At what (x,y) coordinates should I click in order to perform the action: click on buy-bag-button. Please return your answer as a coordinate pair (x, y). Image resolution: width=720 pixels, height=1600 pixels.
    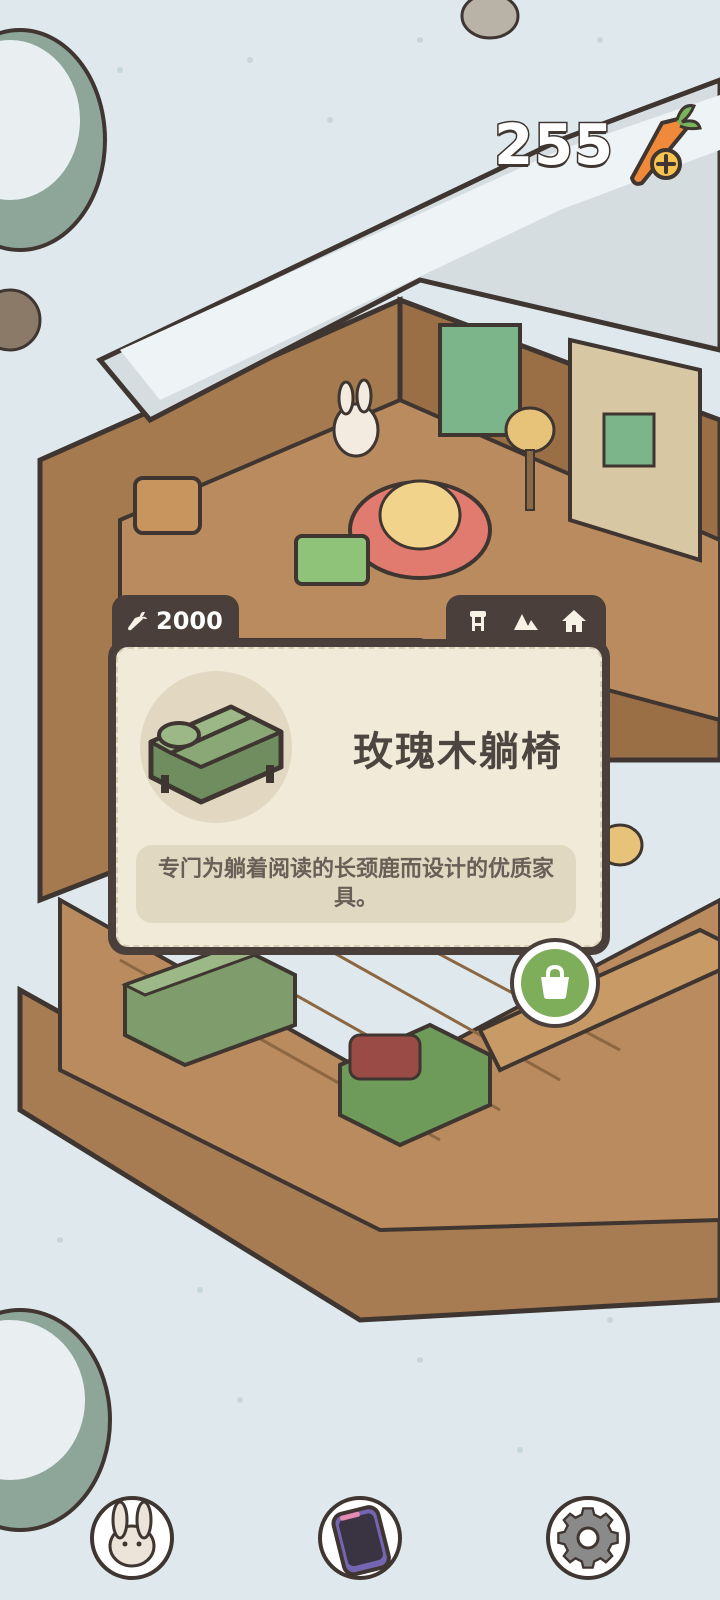
    Looking at the image, I should click on (555, 983).